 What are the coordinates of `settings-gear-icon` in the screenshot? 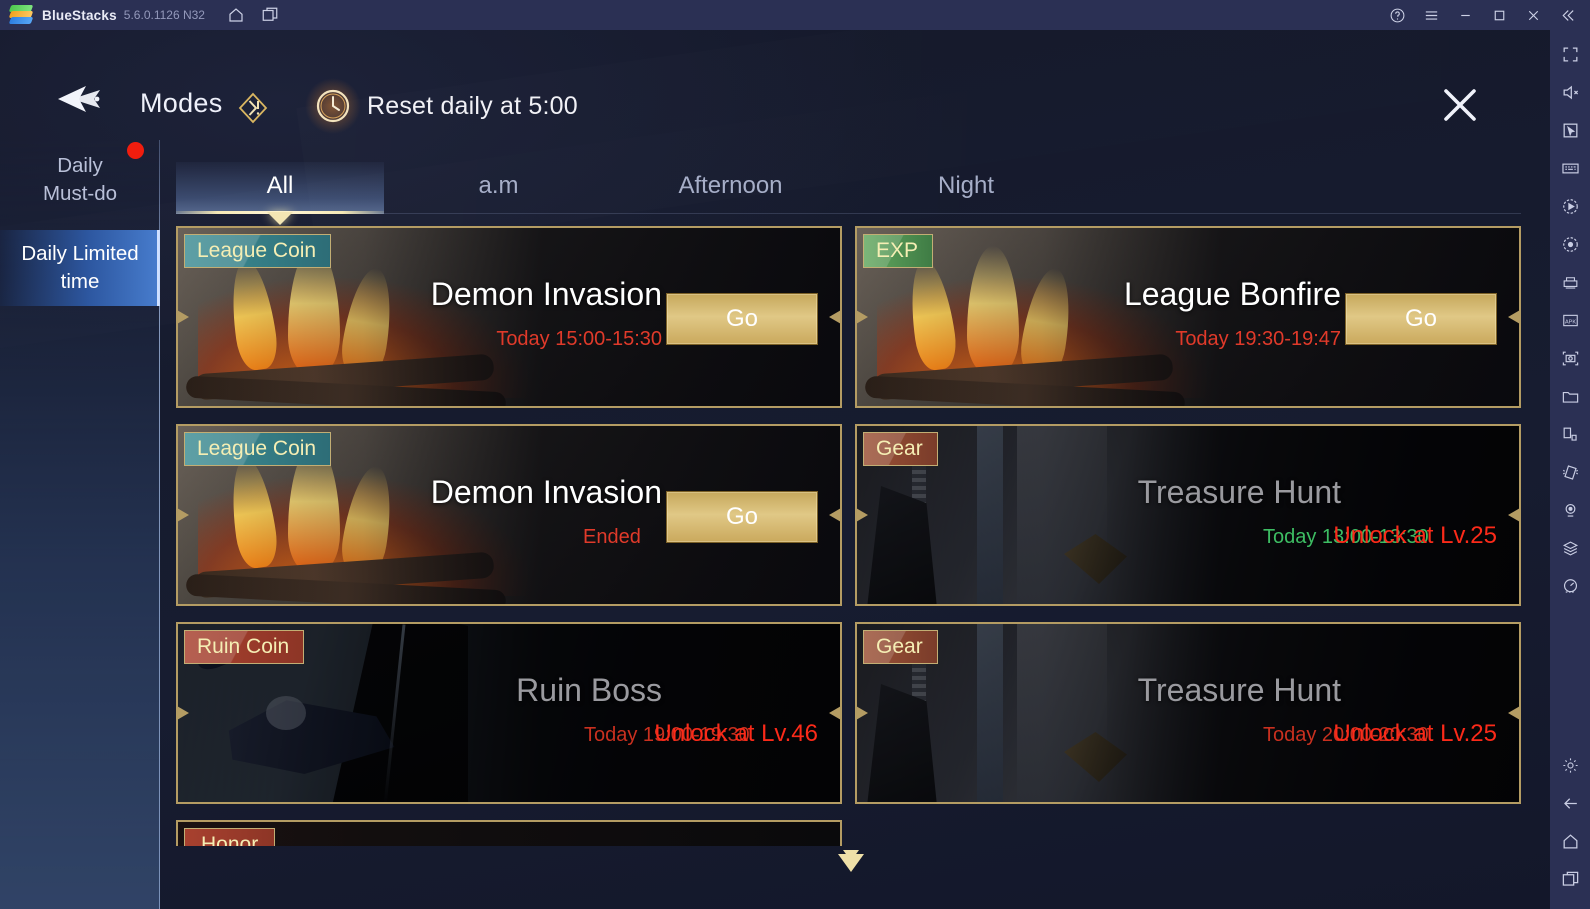 It's located at (1570, 765).